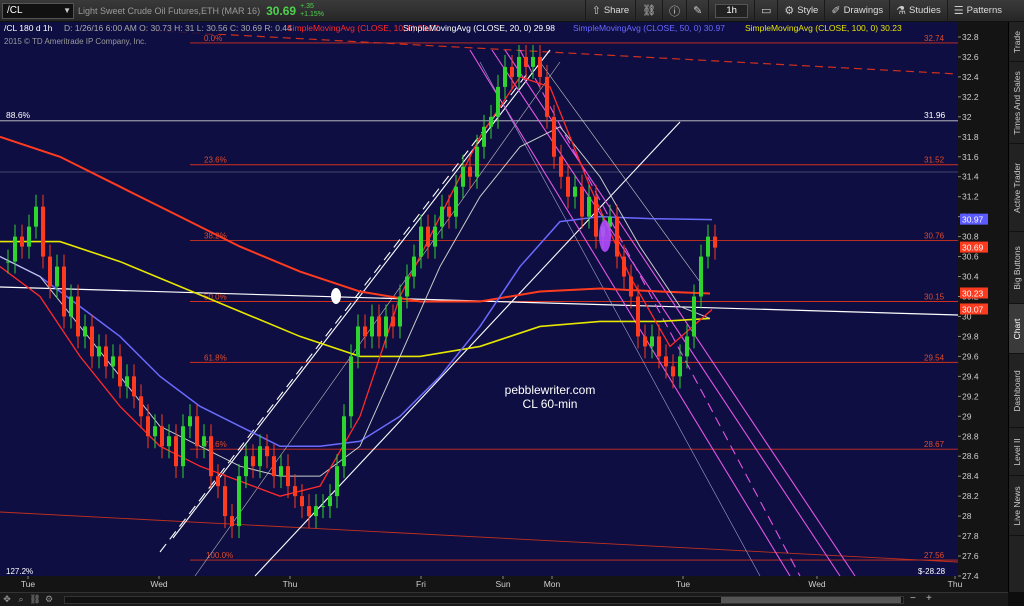 This screenshot has width=1024, height=606. I want to click on sidebar-tab-chart: Chart, so click(1016, 329).